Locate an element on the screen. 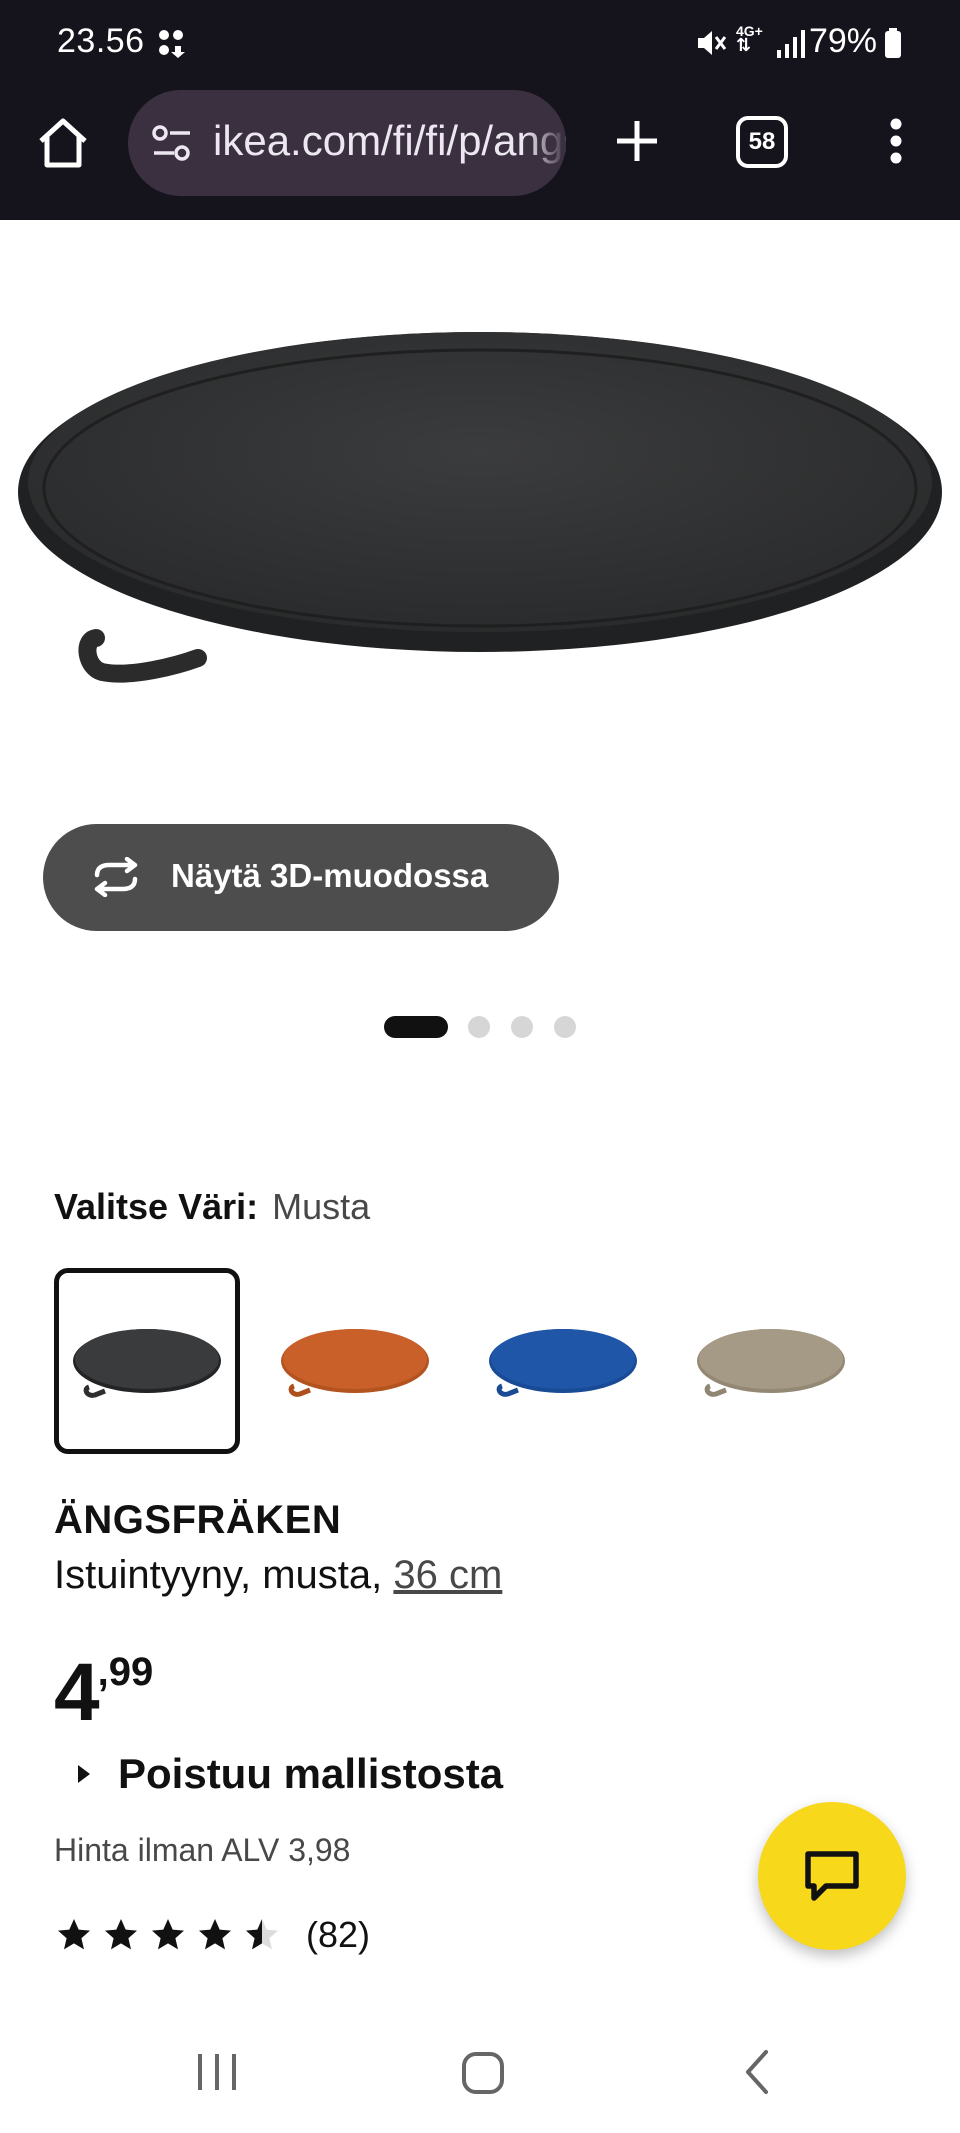 The width and height of the screenshot is (960, 2133). carousel-dot-active is located at coordinates (416, 1027).